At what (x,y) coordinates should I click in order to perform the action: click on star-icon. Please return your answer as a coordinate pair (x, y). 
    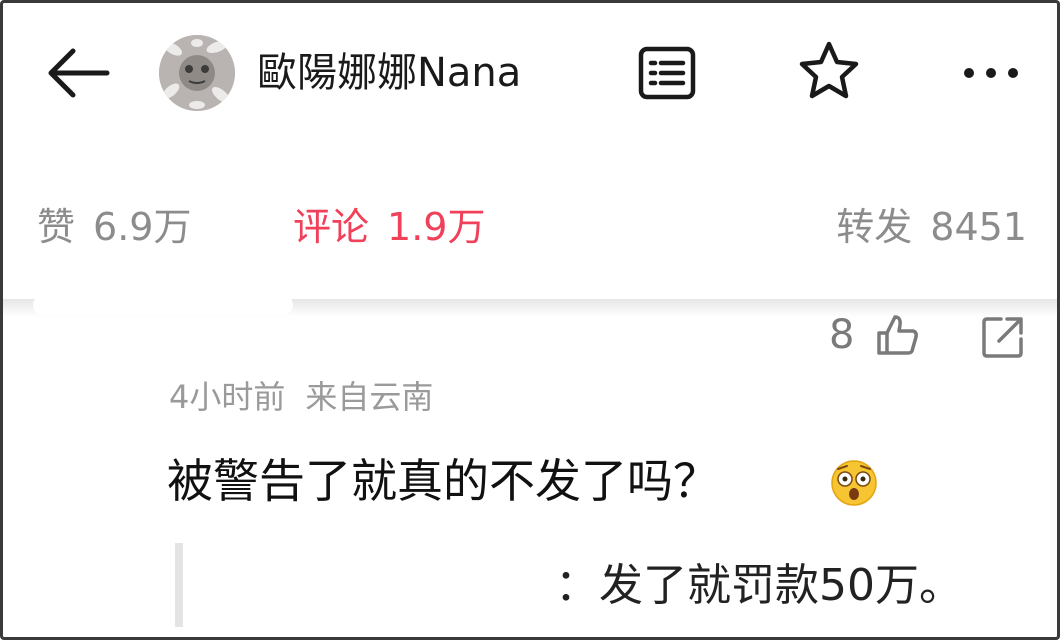
    Looking at the image, I should click on (829, 70).